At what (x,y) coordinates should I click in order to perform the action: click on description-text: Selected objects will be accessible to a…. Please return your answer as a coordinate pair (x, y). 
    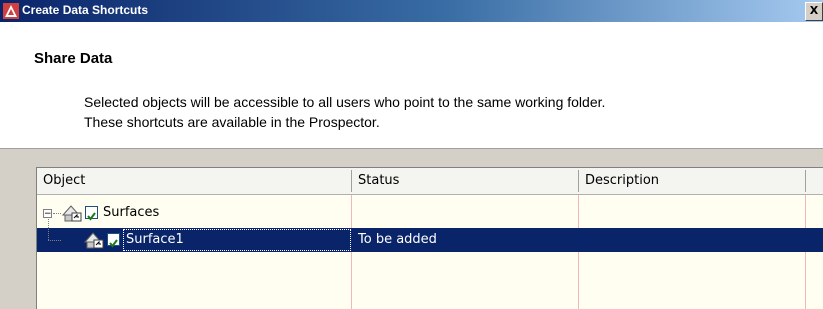
    Looking at the image, I should click on (344, 112).